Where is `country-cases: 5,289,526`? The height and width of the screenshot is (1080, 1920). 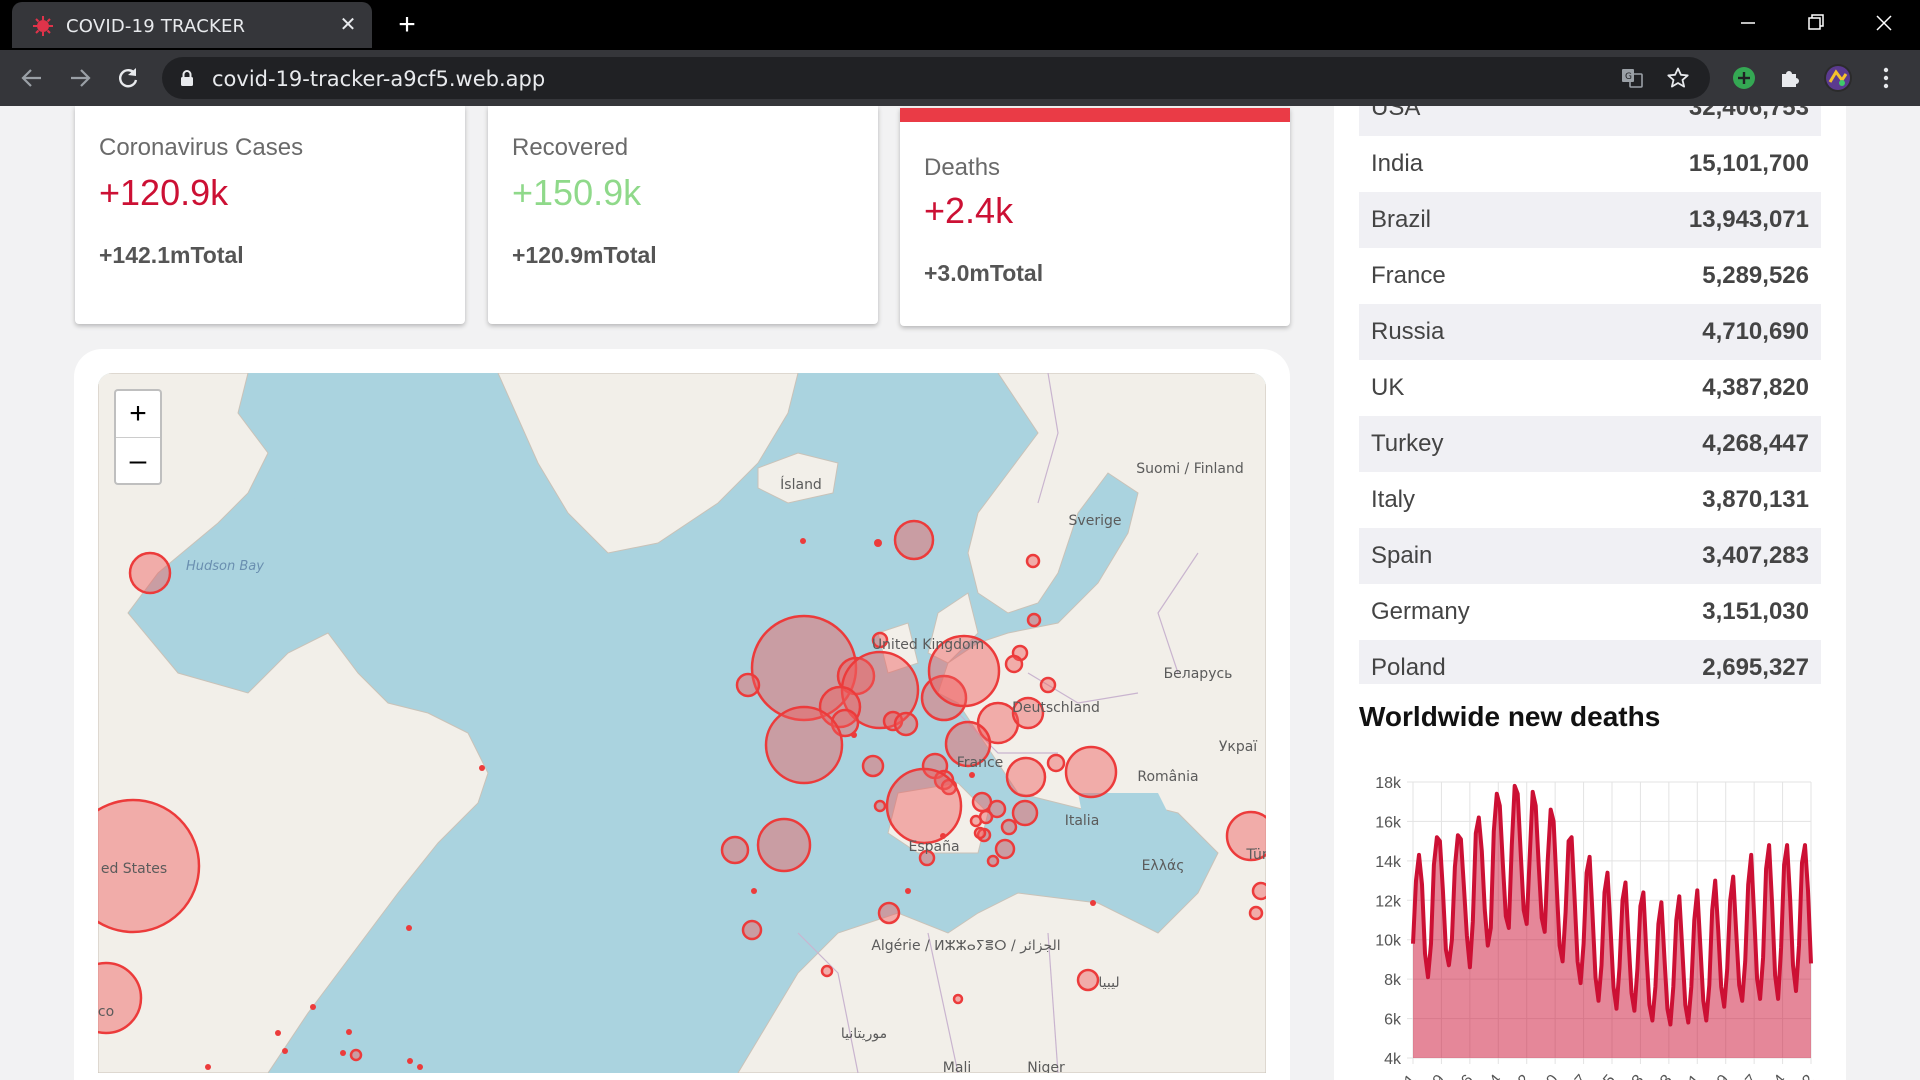
country-cases: 5,289,526 is located at coordinates (1755, 275).